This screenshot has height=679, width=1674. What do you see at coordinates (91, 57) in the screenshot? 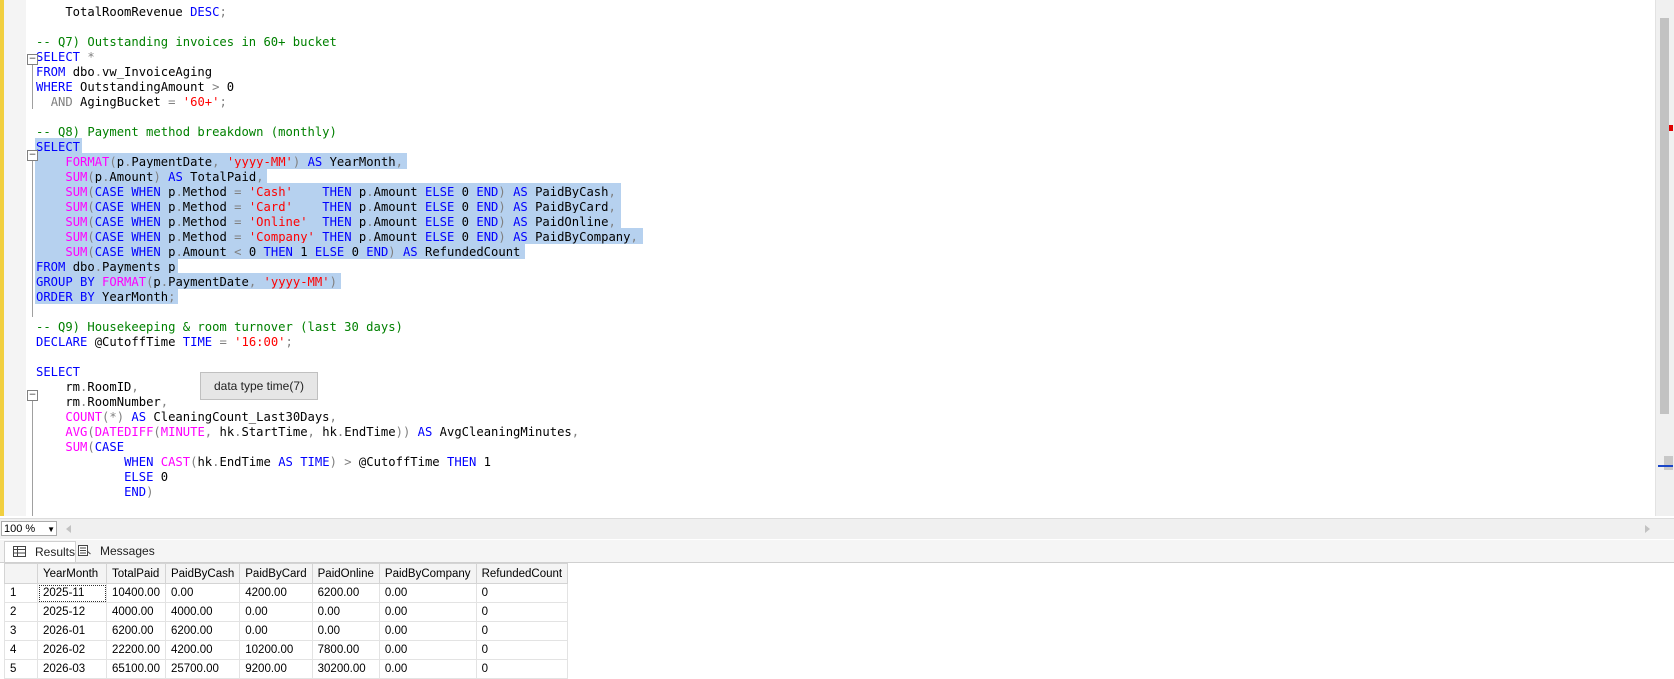
I see `code-token: *` at bounding box center [91, 57].